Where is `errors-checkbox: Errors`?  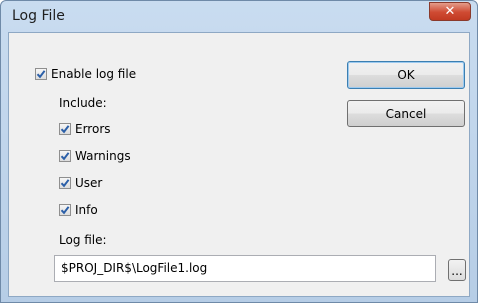
errors-checkbox: Errors is located at coordinates (85, 129).